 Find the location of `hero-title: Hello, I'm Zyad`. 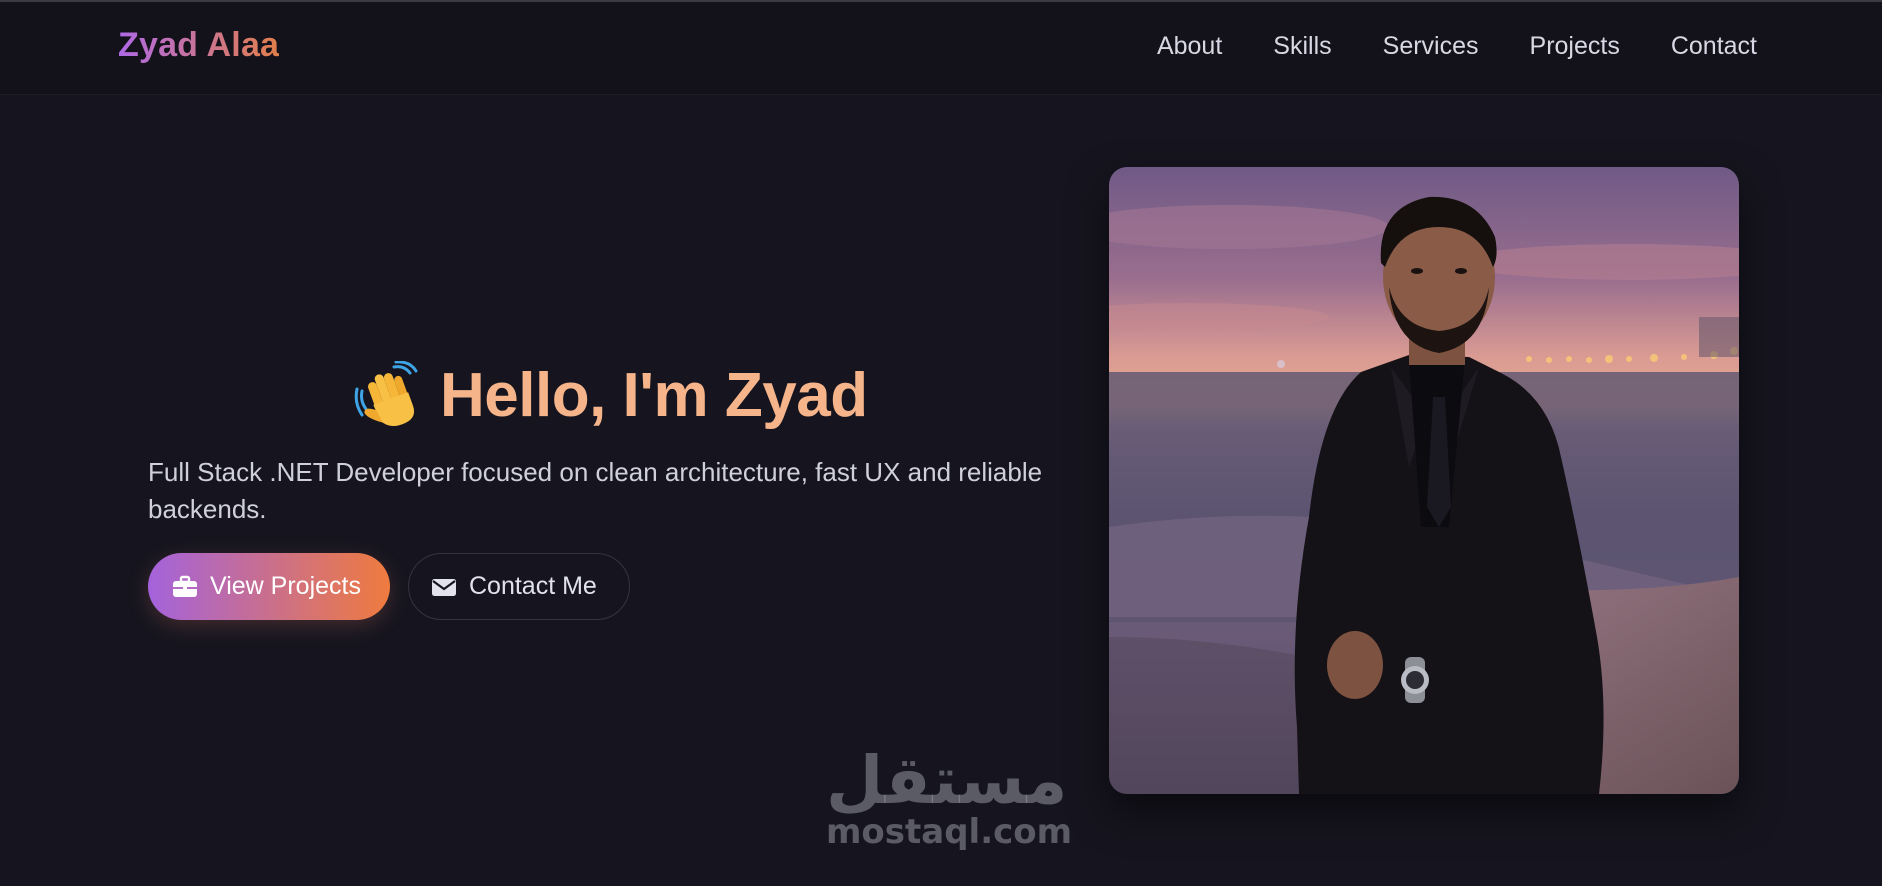

hero-title: Hello, I'm Zyad is located at coordinates (611, 395).